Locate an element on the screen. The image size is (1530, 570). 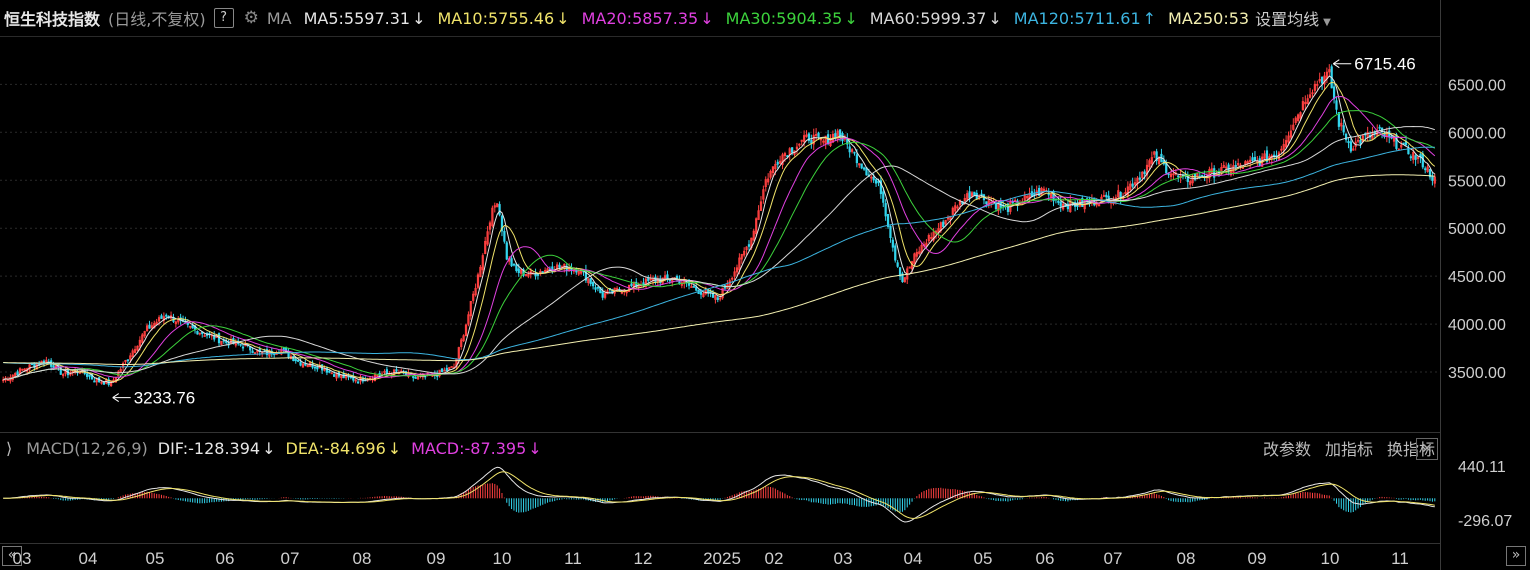
add-indicator-button: 加指标 is located at coordinates (1349, 448).